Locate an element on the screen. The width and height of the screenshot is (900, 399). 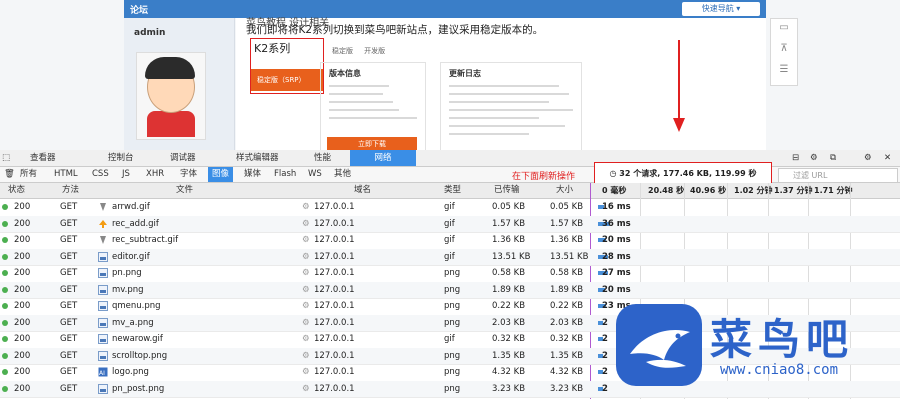
k2-stable-button: 稳定版（SRP） is located at coordinates (287, 80).